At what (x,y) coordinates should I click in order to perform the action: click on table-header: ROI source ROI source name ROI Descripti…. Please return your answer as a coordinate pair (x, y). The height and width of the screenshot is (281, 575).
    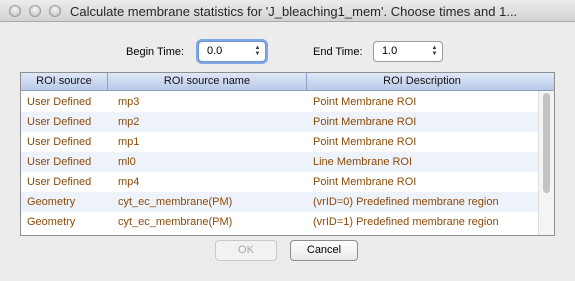
    Looking at the image, I should click on (279, 82).